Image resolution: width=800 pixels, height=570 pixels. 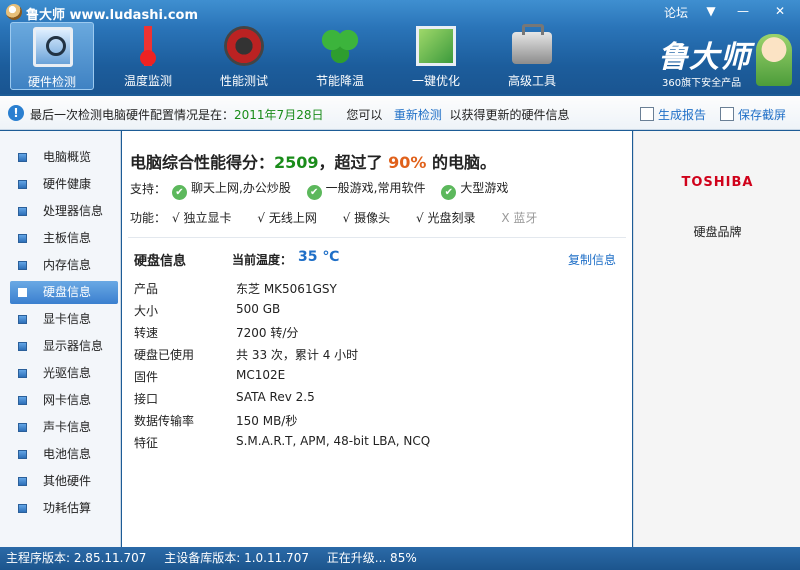 I want to click on nav-performance: 性能测试, so click(x=244, y=56).